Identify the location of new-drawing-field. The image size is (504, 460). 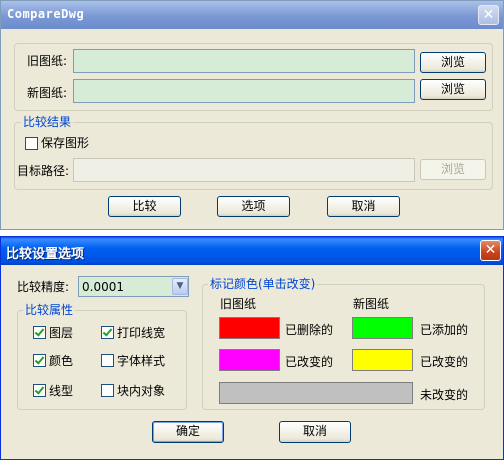
(244, 91).